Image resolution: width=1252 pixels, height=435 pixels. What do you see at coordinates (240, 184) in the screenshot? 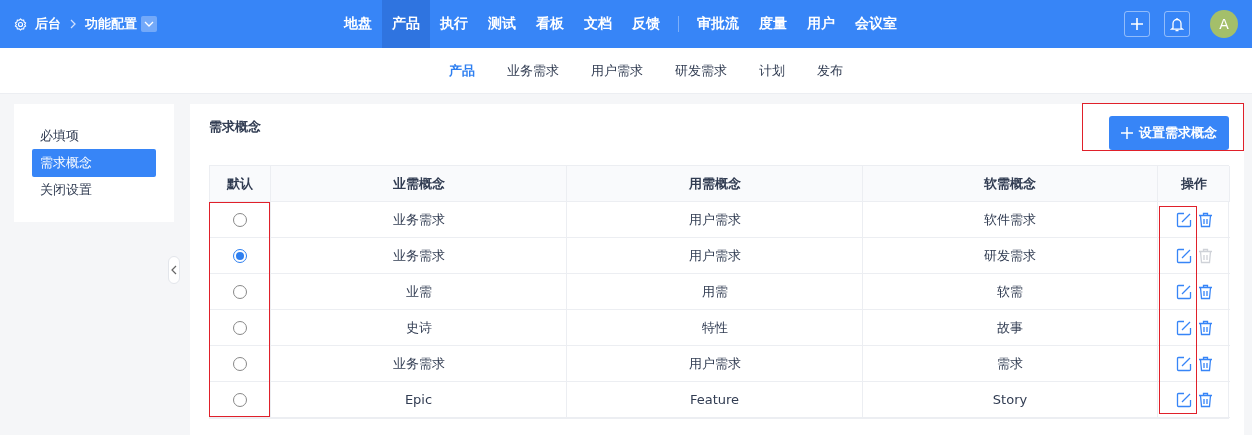
I see `column-header: 默认` at bounding box center [240, 184].